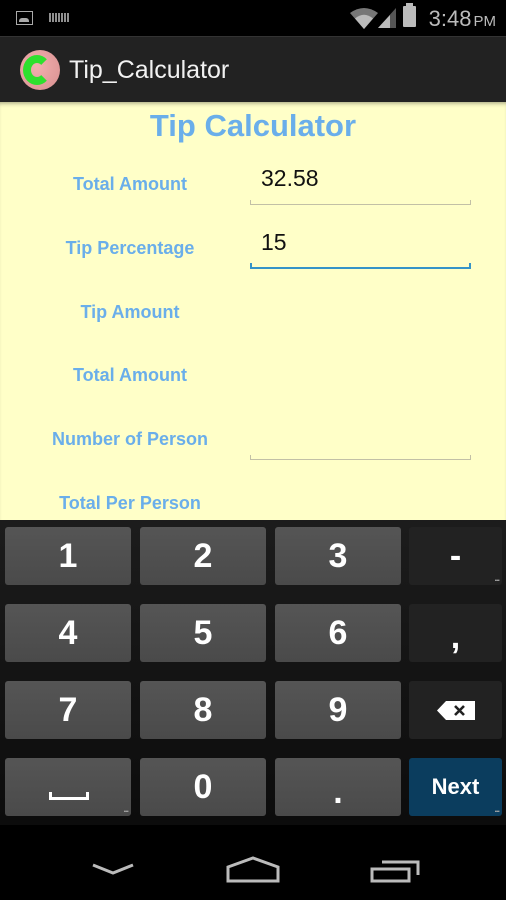  Describe the element at coordinates (113, 870) in the screenshot. I see `back-icon` at that location.